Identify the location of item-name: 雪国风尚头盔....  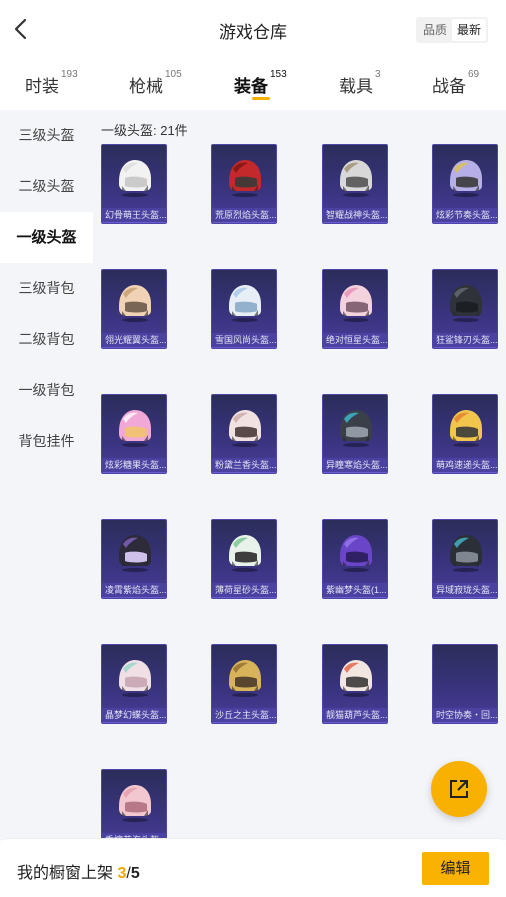
(244, 340).